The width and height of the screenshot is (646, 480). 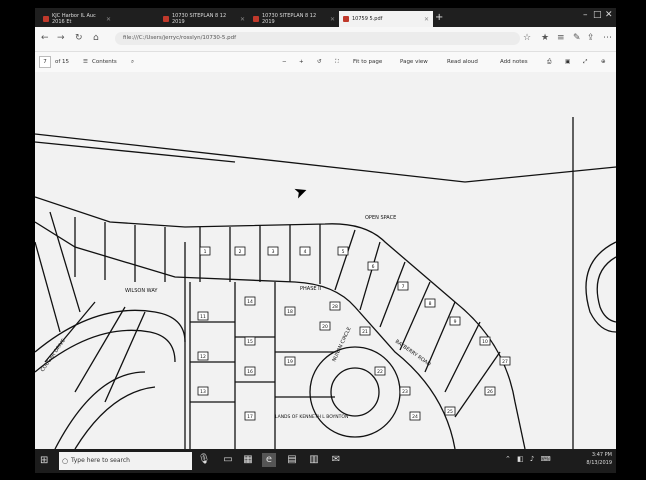 What do you see at coordinates (65, 461) in the screenshot?
I see `cortana-icon: ○` at bounding box center [65, 461].